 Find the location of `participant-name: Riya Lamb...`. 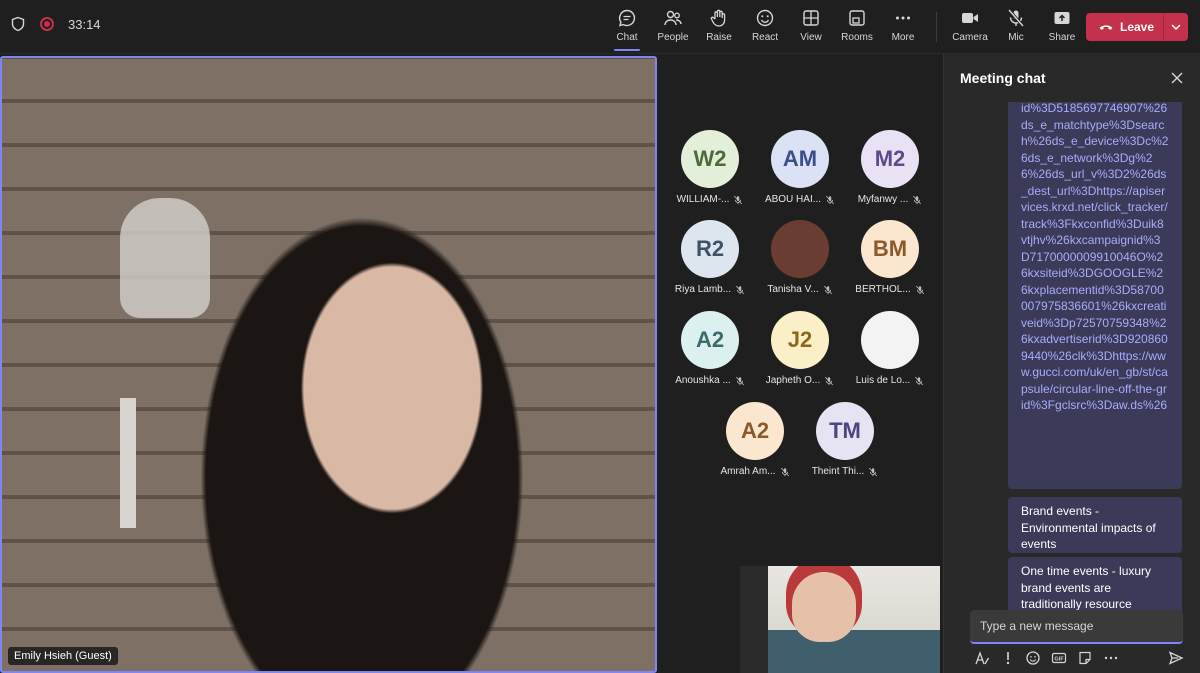

participant-name: Riya Lamb... is located at coordinates (710, 289).